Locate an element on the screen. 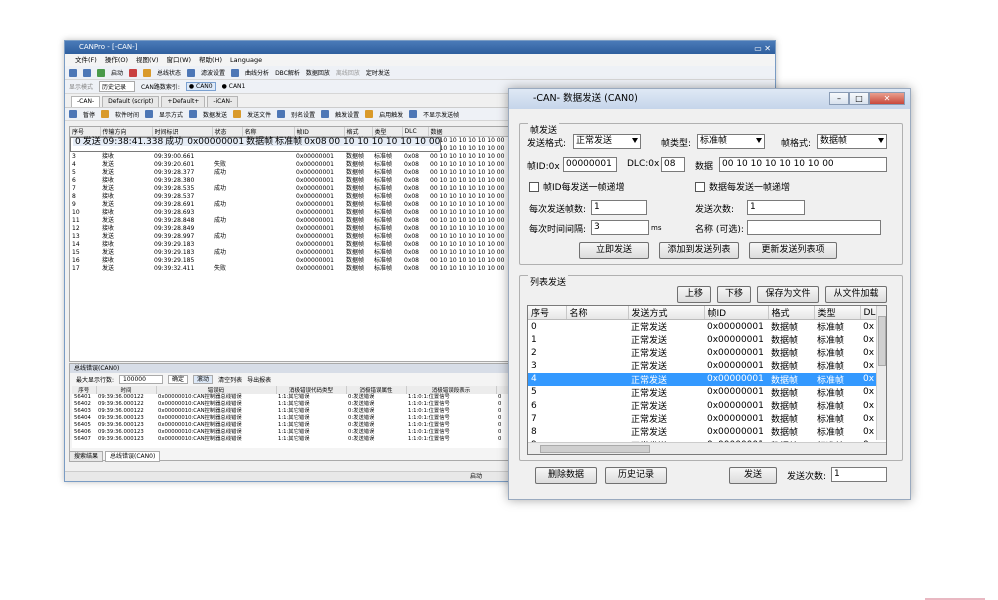  maximize-icon: □ is located at coordinates (859, 98).